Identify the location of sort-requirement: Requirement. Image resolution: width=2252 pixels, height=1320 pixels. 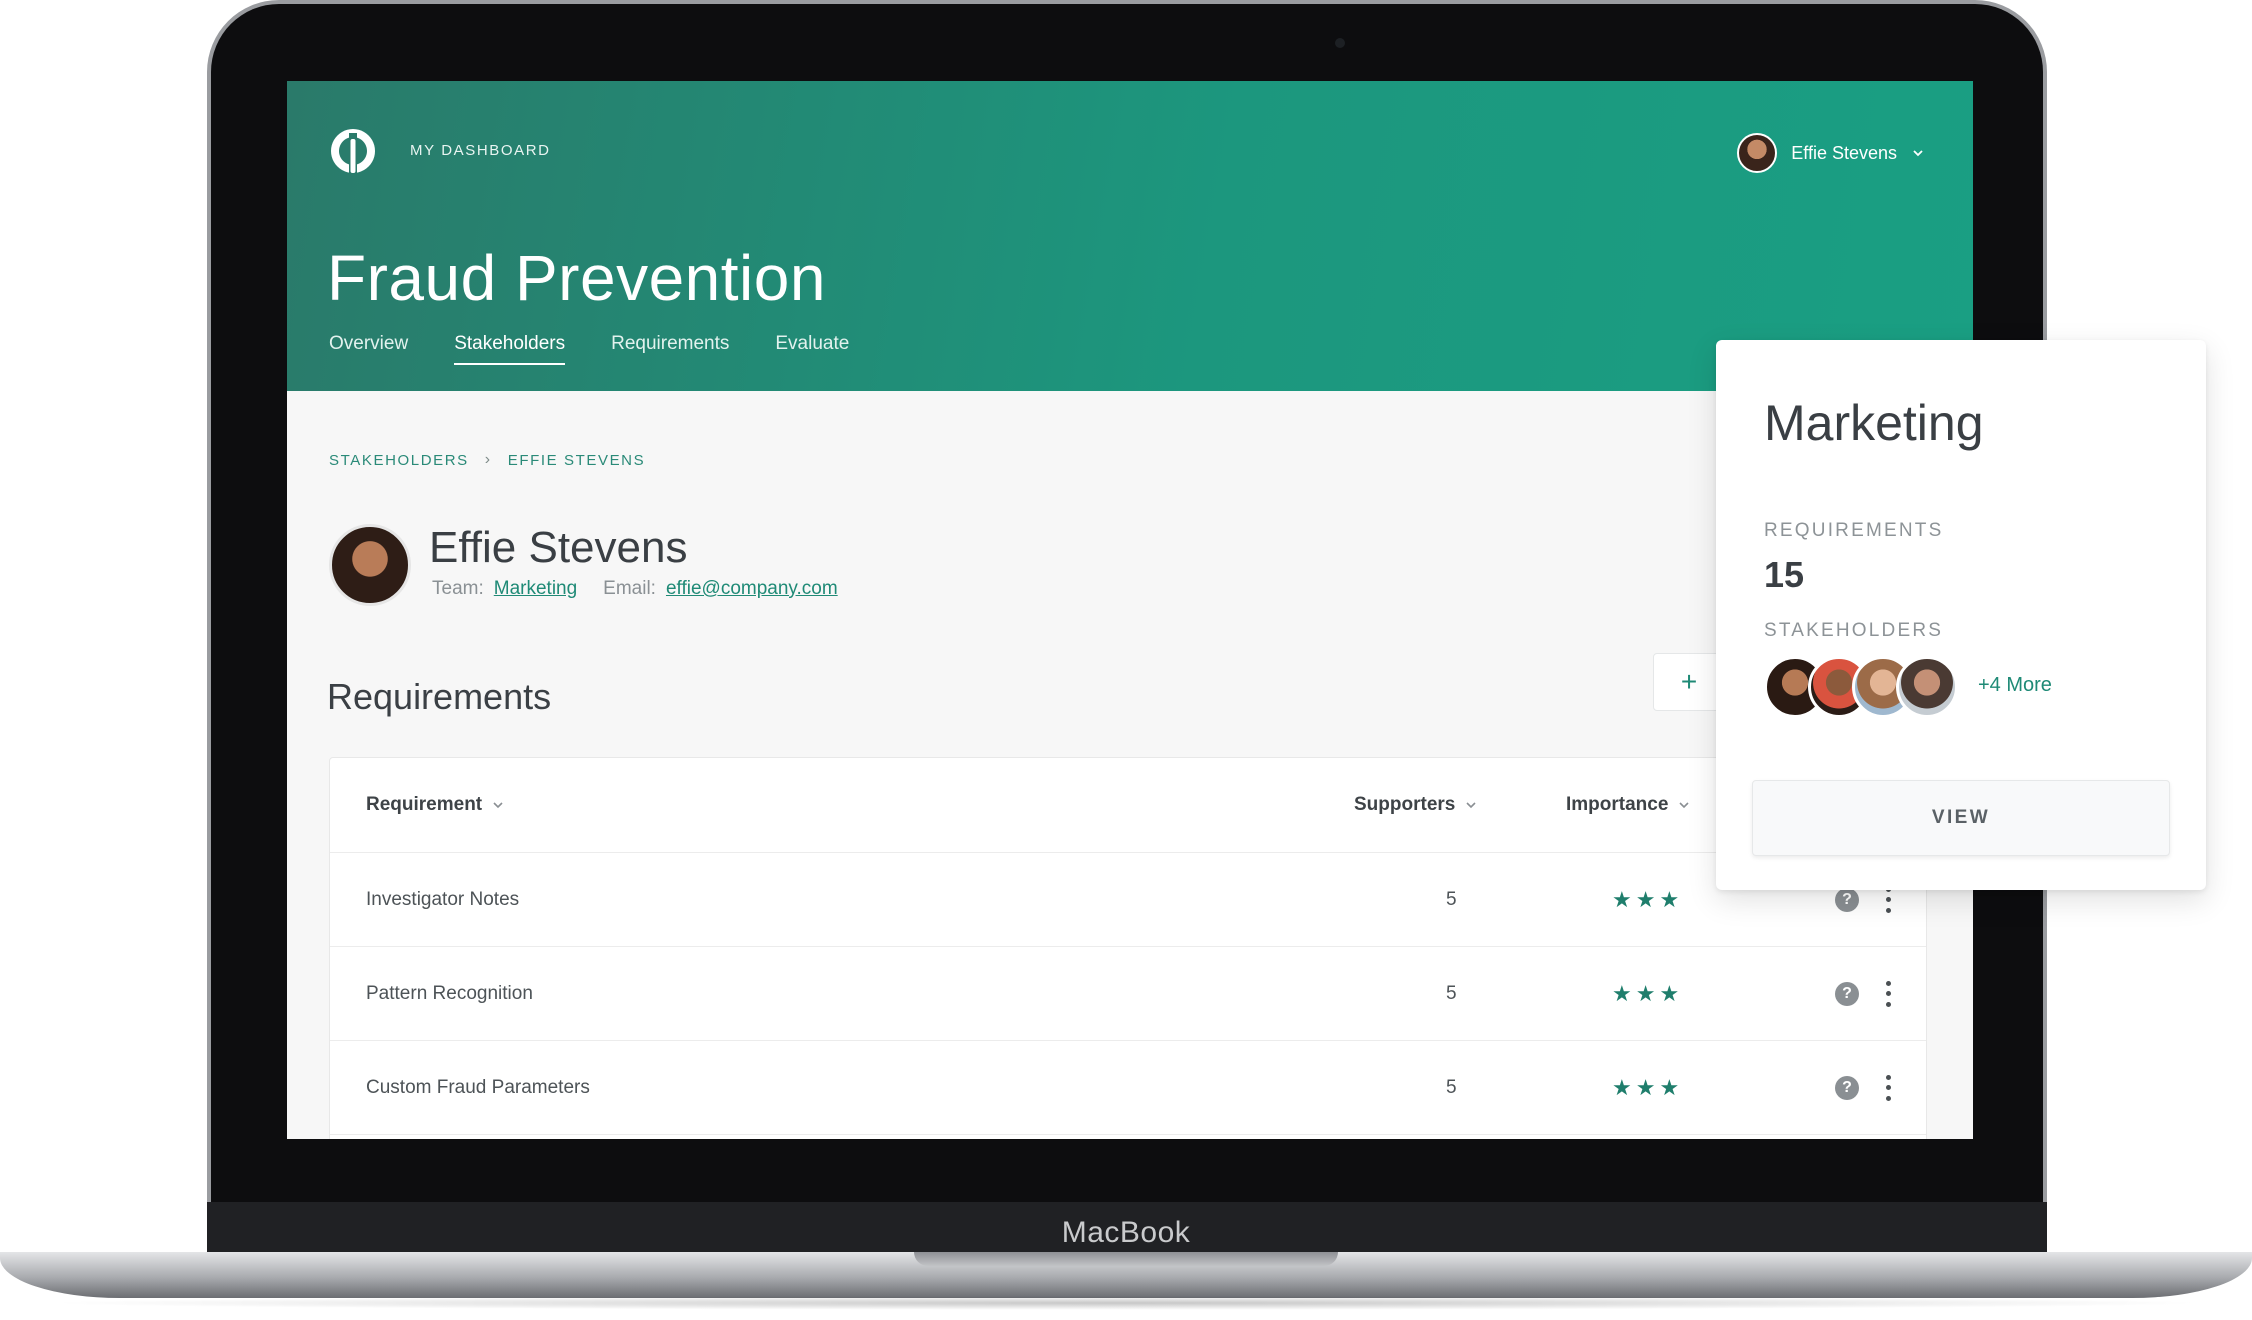
(435, 805).